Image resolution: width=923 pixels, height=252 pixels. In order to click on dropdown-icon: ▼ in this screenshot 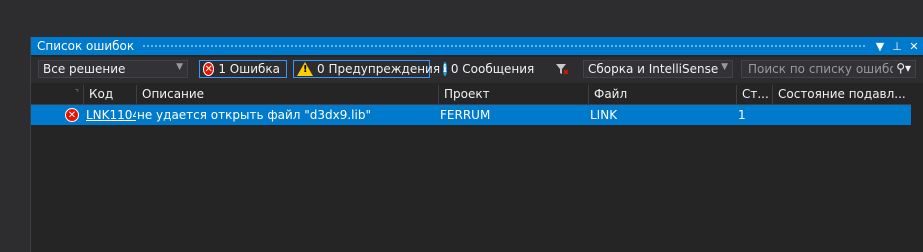, I will do `click(880, 46)`.